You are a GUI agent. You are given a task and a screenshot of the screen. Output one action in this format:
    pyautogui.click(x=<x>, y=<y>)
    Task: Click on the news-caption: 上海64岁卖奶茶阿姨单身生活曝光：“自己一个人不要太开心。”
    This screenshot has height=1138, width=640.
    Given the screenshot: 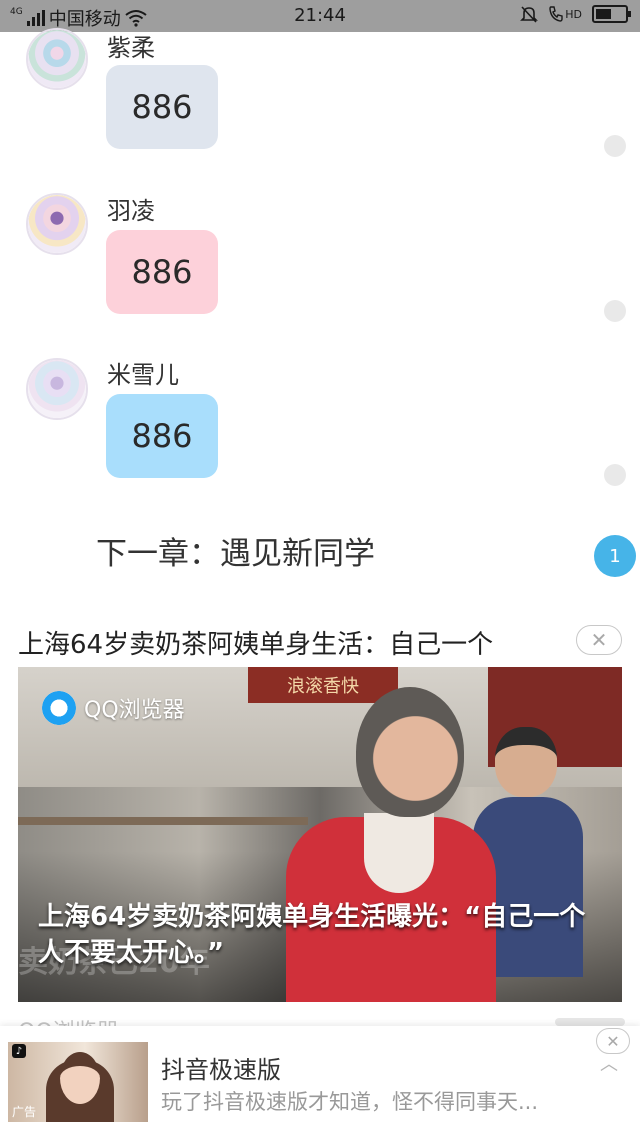 What is the action you would take?
    pyautogui.click(x=312, y=935)
    